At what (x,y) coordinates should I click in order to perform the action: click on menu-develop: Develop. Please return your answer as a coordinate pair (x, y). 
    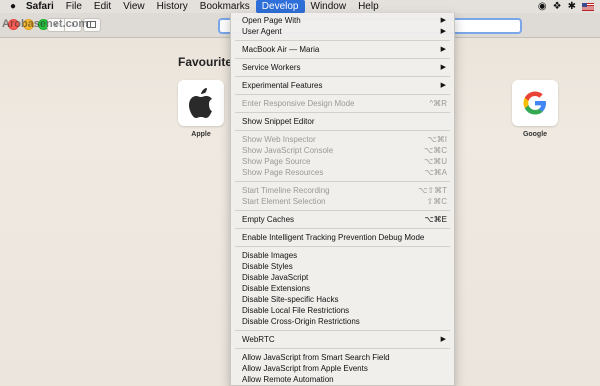
    Looking at the image, I should click on (280, 6).